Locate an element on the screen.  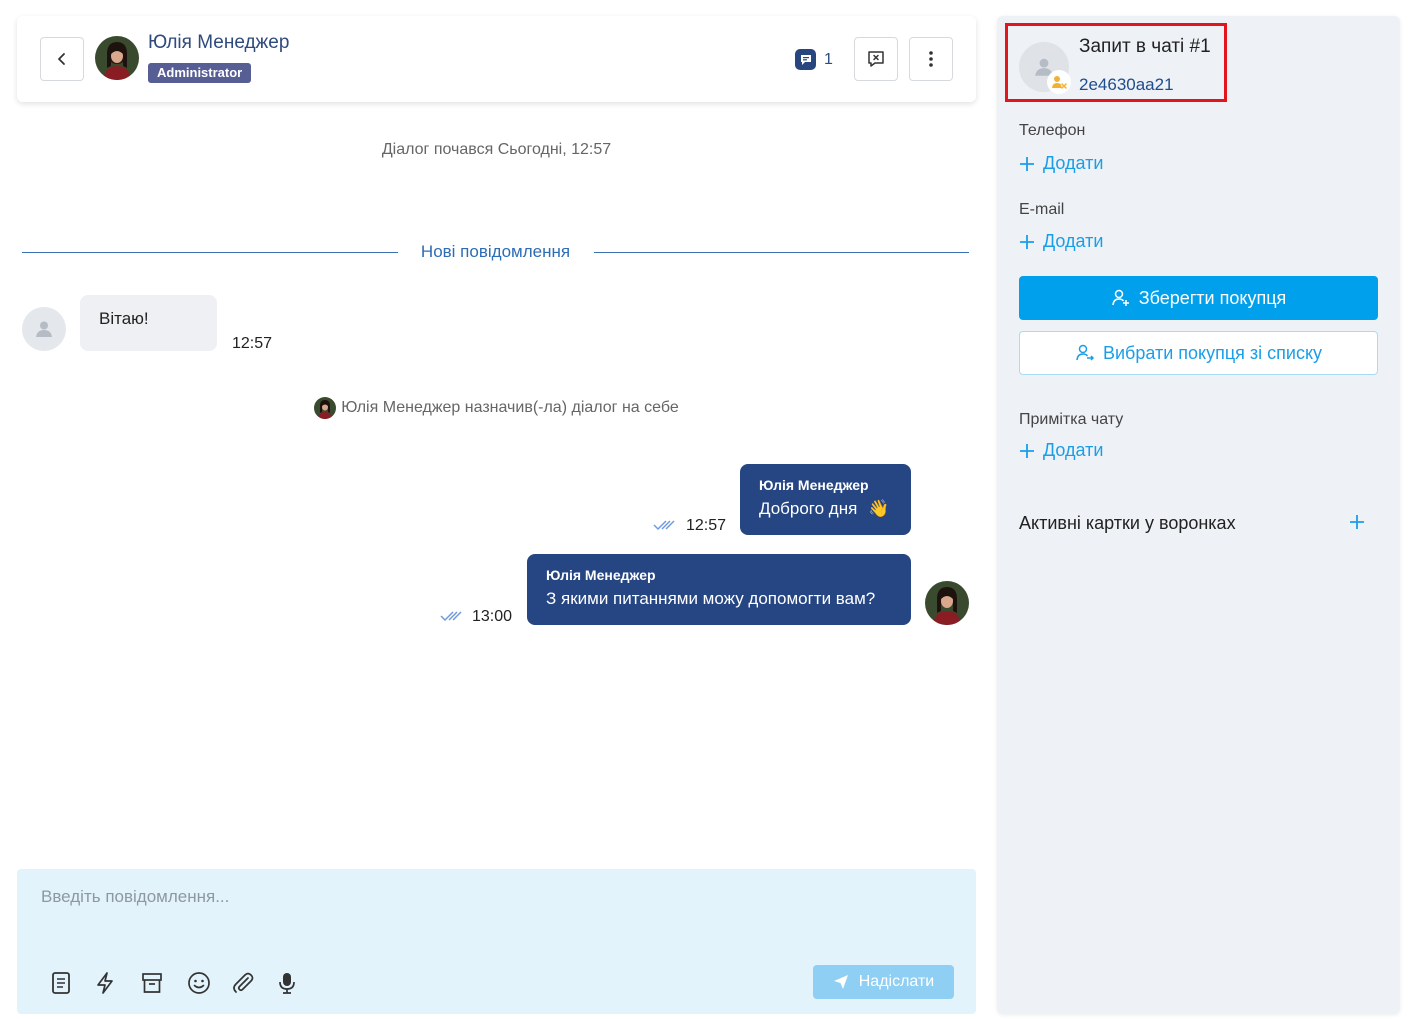
outgoing-message: Юлія Менеджер Доброго дня 👋 is located at coordinates (825, 499).